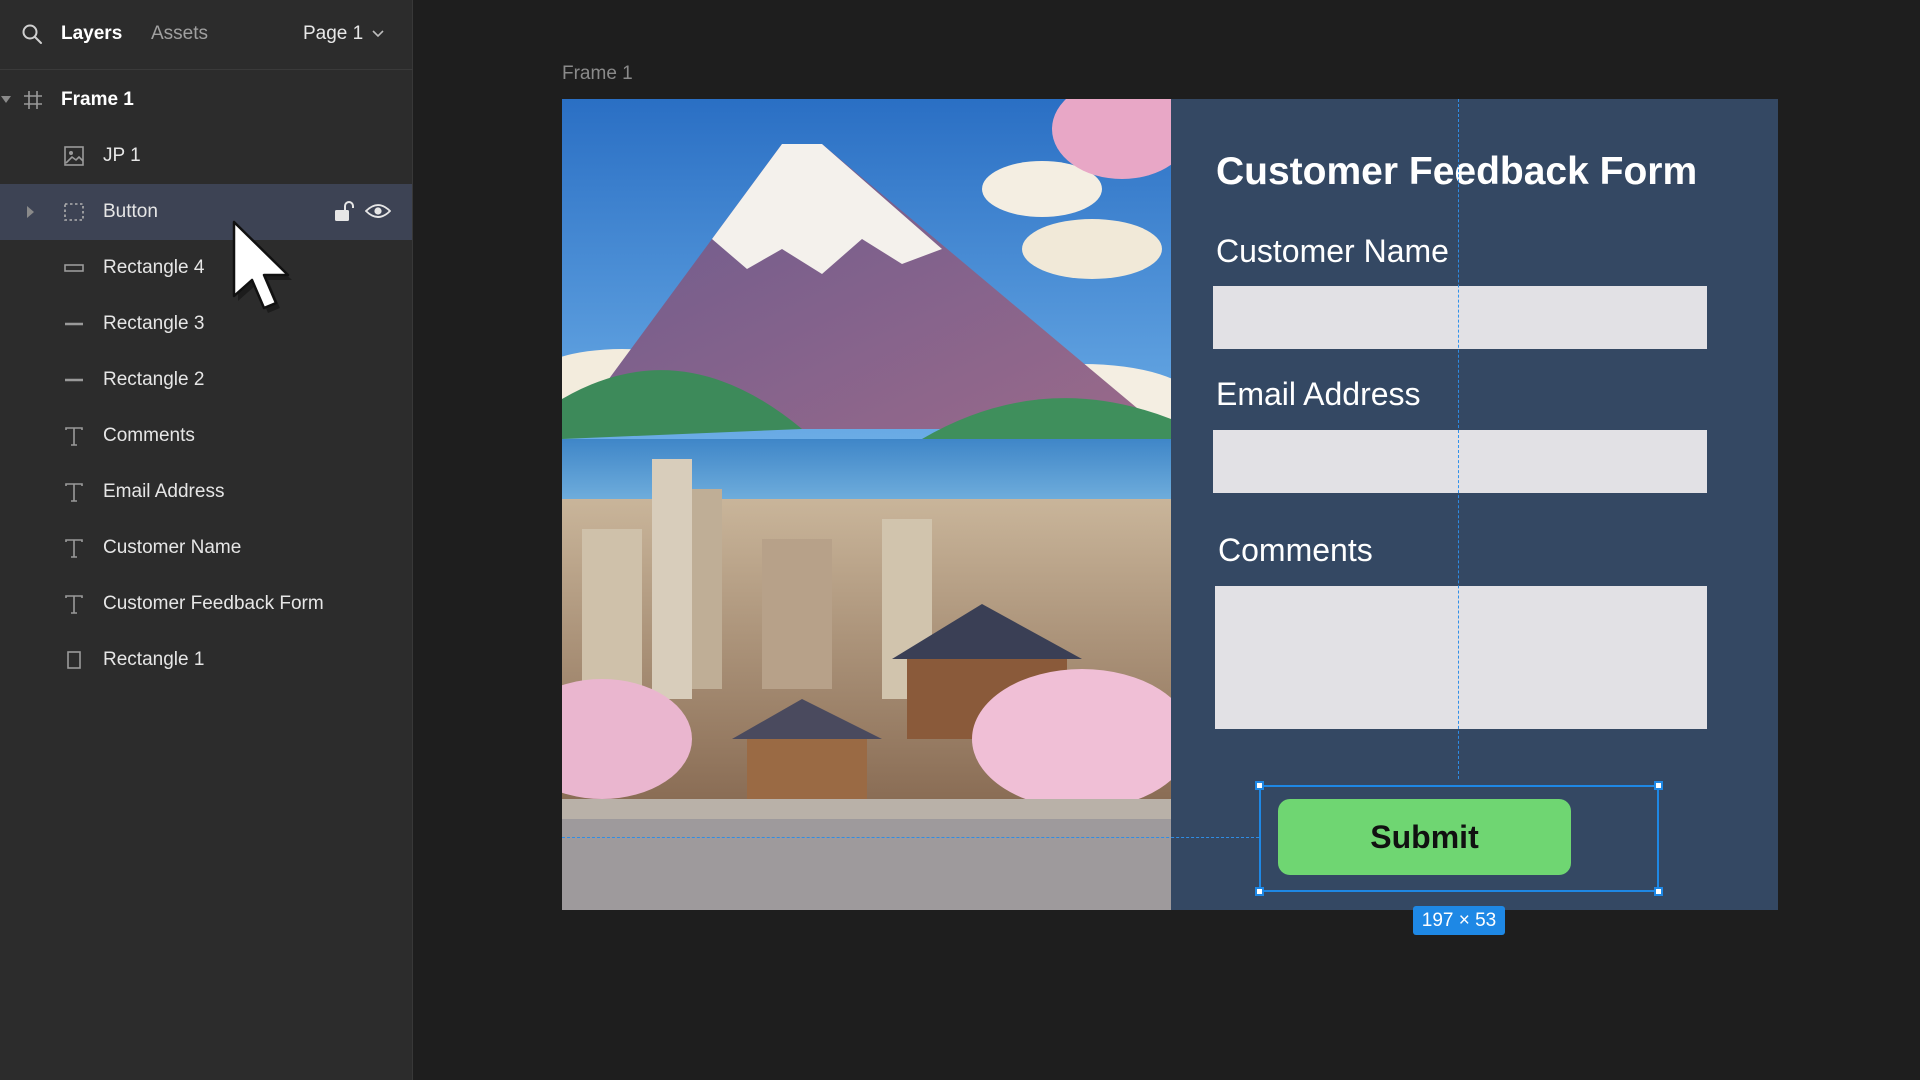 Image resolution: width=1920 pixels, height=1080 pixels. I want to click on mouse-cursor-icon, so click(262, 266).